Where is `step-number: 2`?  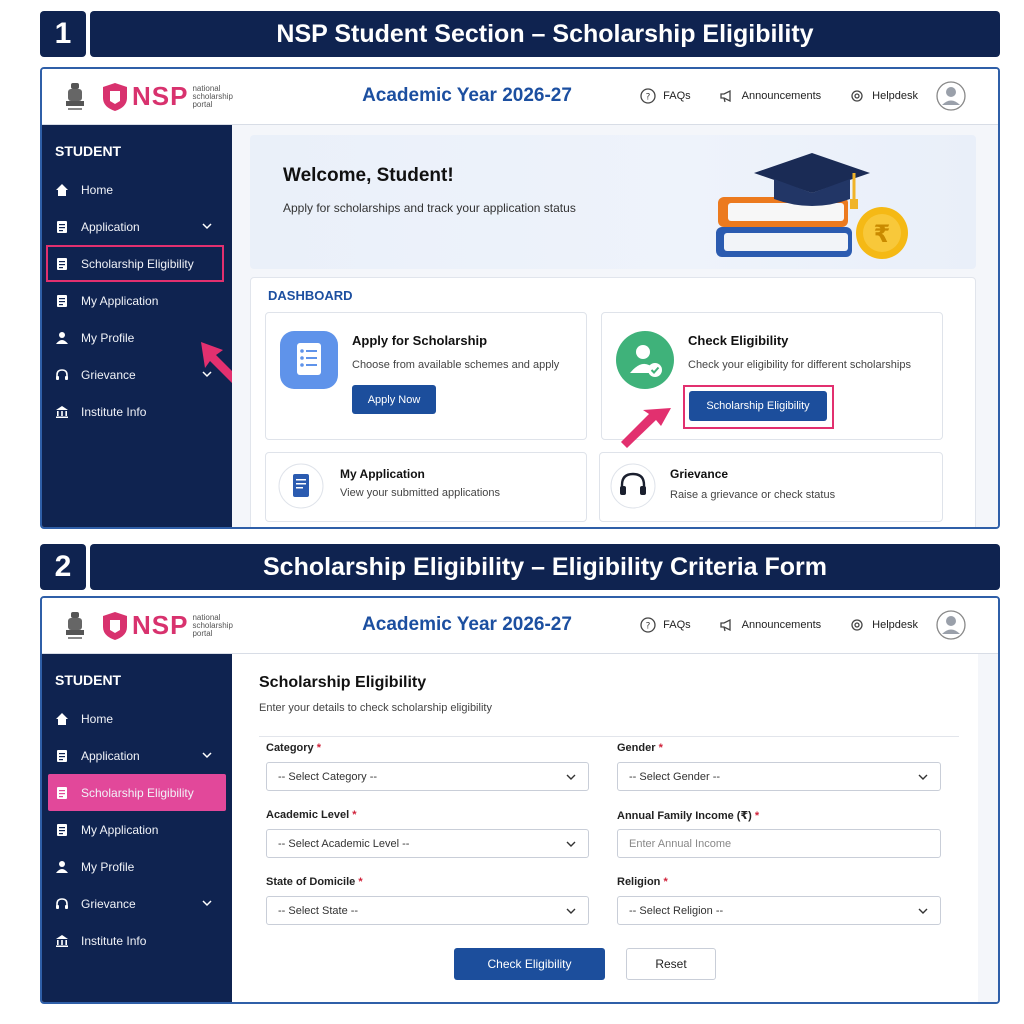 step-number: 2 is located at coordinates (63, 567).